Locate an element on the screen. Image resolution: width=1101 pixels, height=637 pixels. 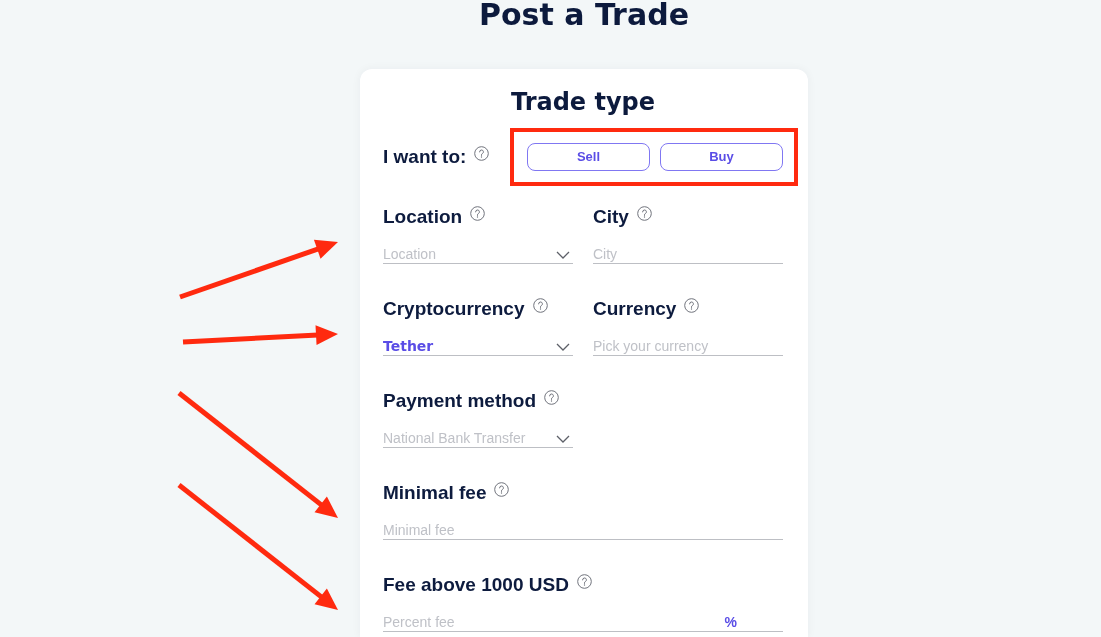
dropdown-field: Location is located at coordinates (478, 254).